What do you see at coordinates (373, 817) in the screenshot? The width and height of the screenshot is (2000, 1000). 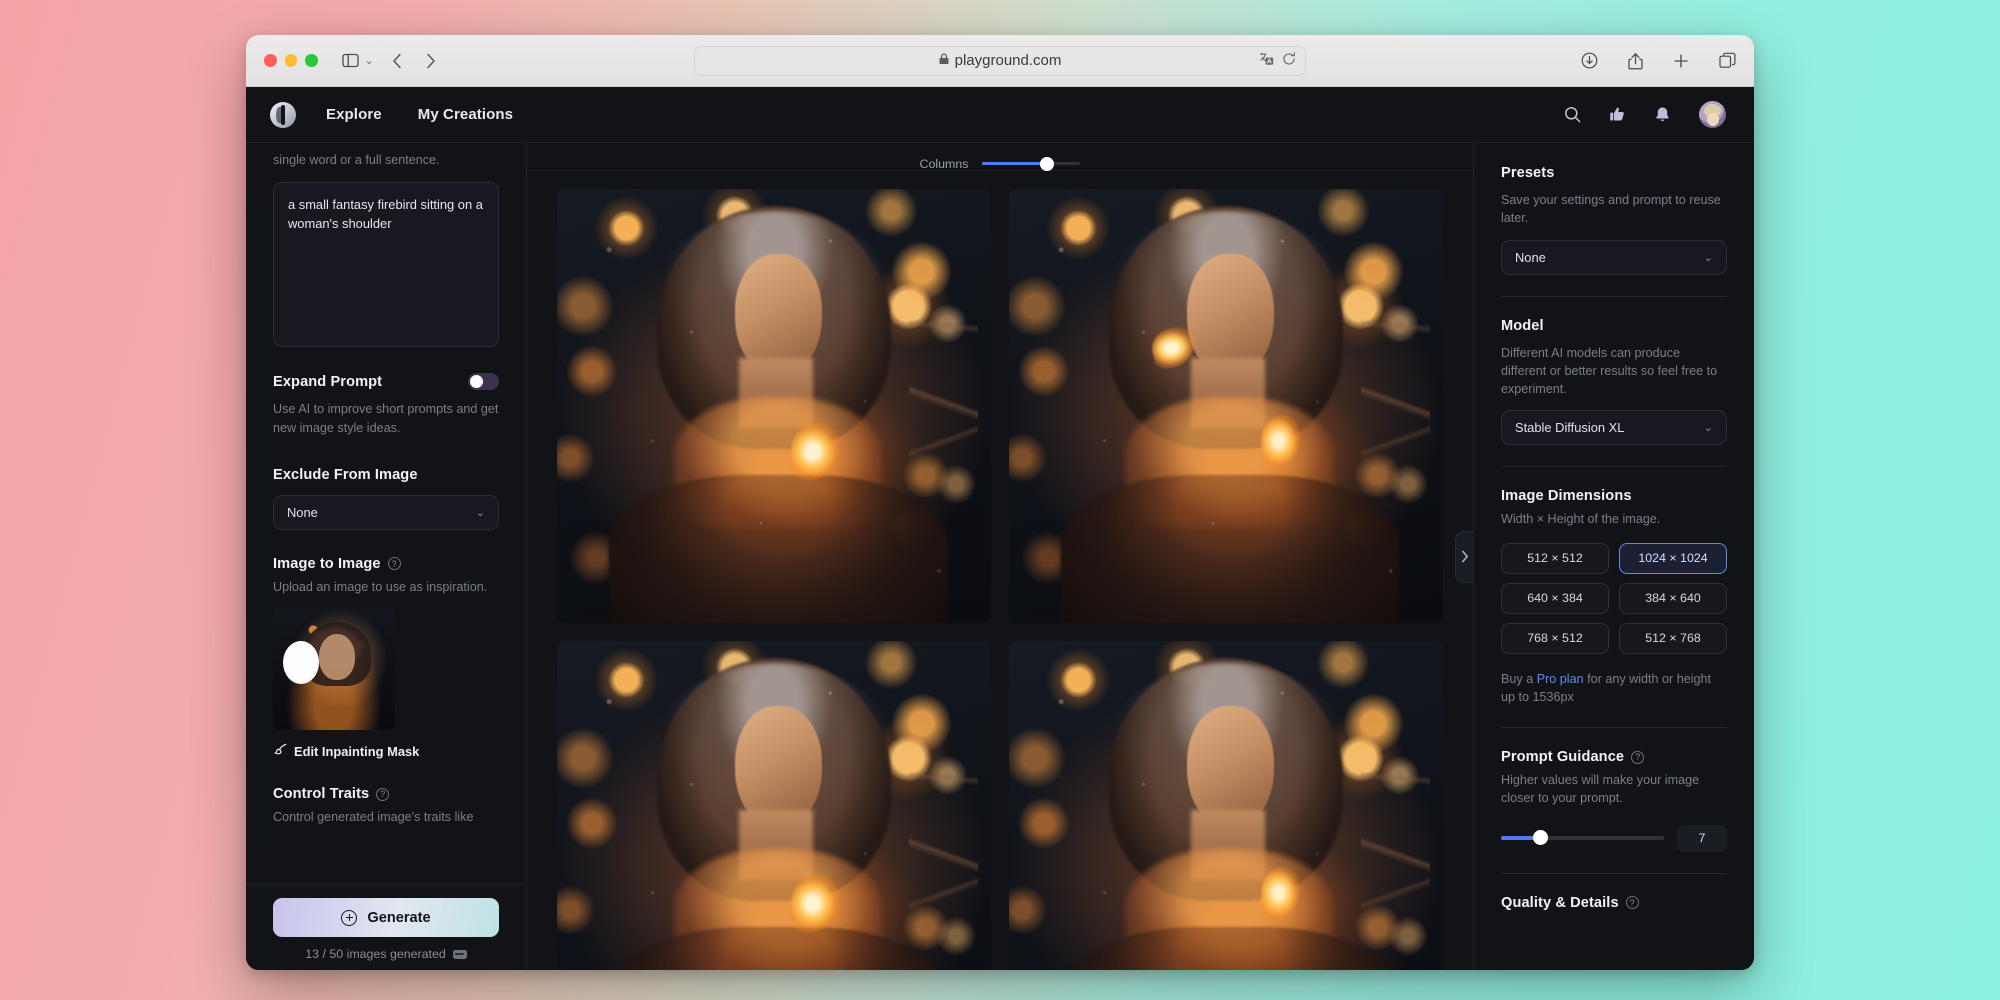 I see `control-traits-description: Control generated image's traits like` at bounding box center [373, 817].